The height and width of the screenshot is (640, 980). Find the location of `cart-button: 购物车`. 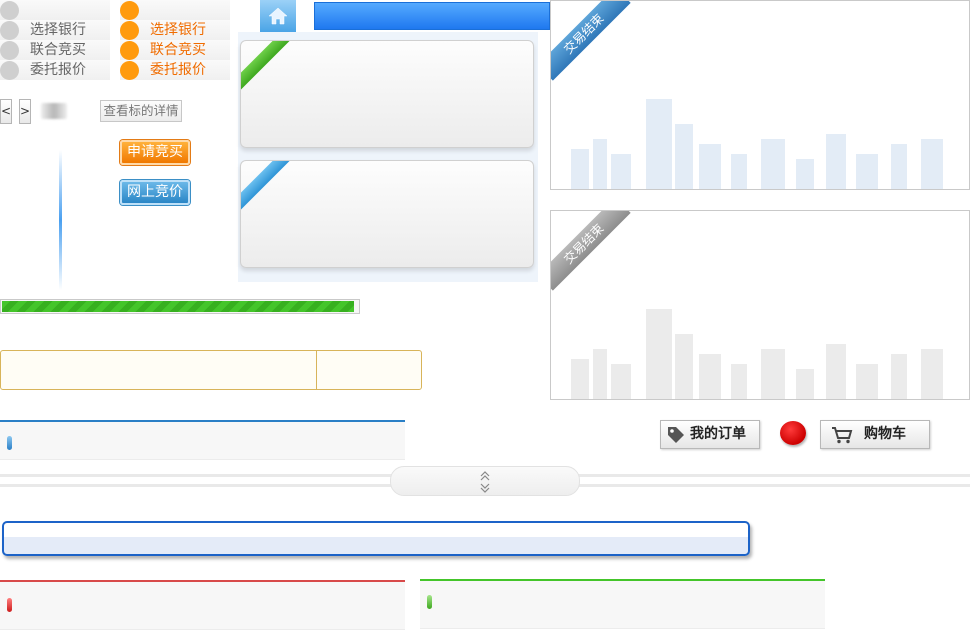

cart-button: 购物车 is located at coordinates (875, 434).